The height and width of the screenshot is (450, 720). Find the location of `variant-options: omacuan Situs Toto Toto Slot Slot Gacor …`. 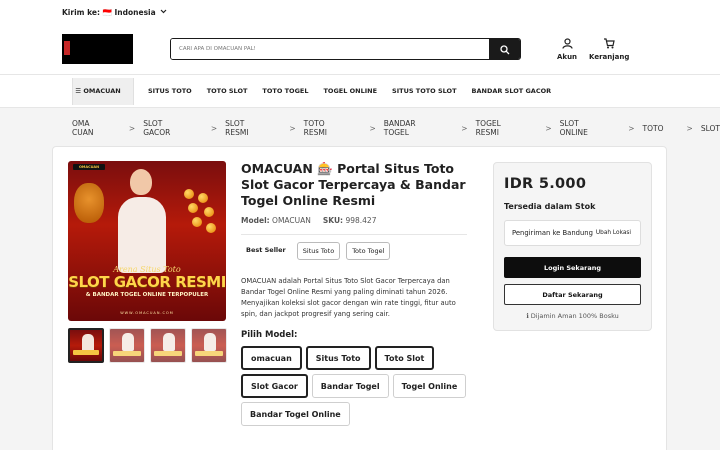

variant-options: omacuan Situs Toto Toto Slot Slot Gacor … is located at coordinates (357, 386).